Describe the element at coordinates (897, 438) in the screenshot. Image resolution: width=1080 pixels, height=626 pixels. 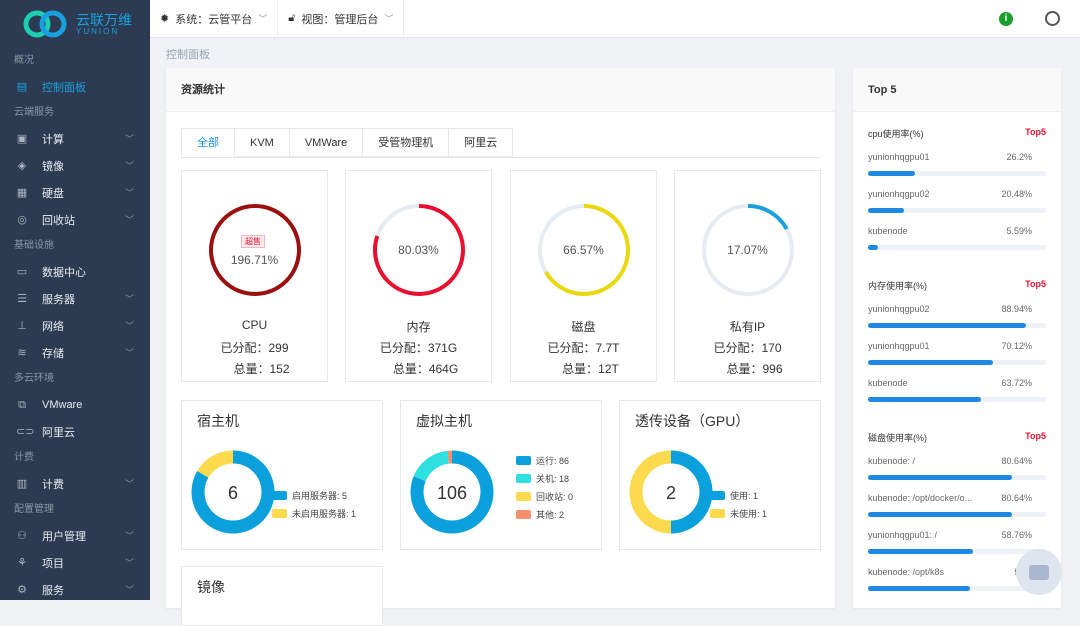
I see `group-title: 磁盘使用率(%)` at that location.